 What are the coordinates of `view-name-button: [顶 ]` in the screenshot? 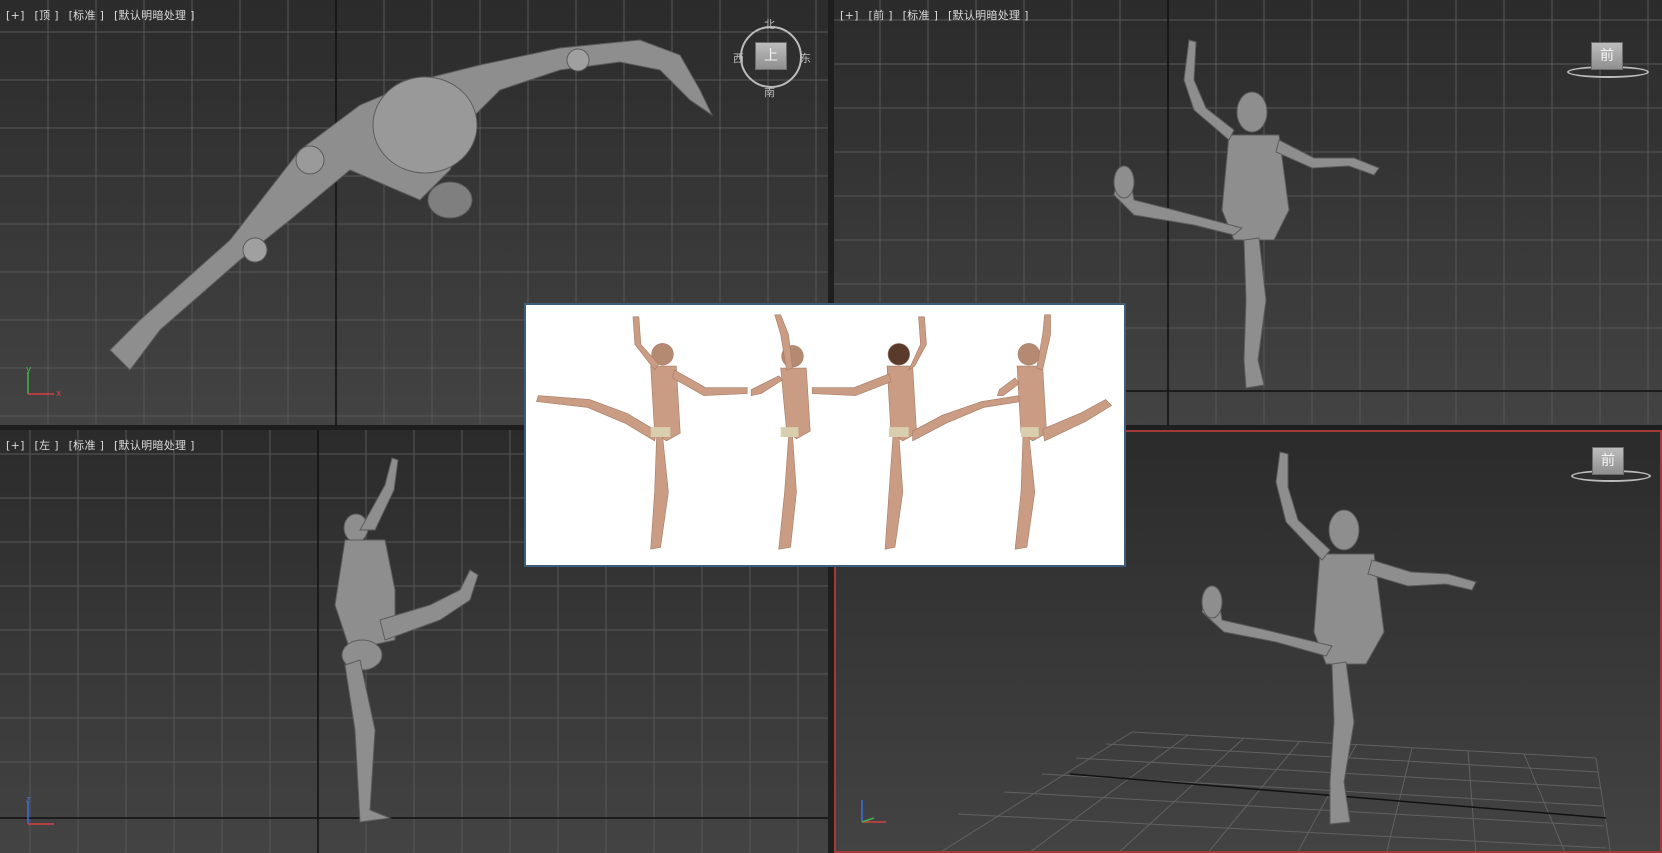 It's located at (47, 15).